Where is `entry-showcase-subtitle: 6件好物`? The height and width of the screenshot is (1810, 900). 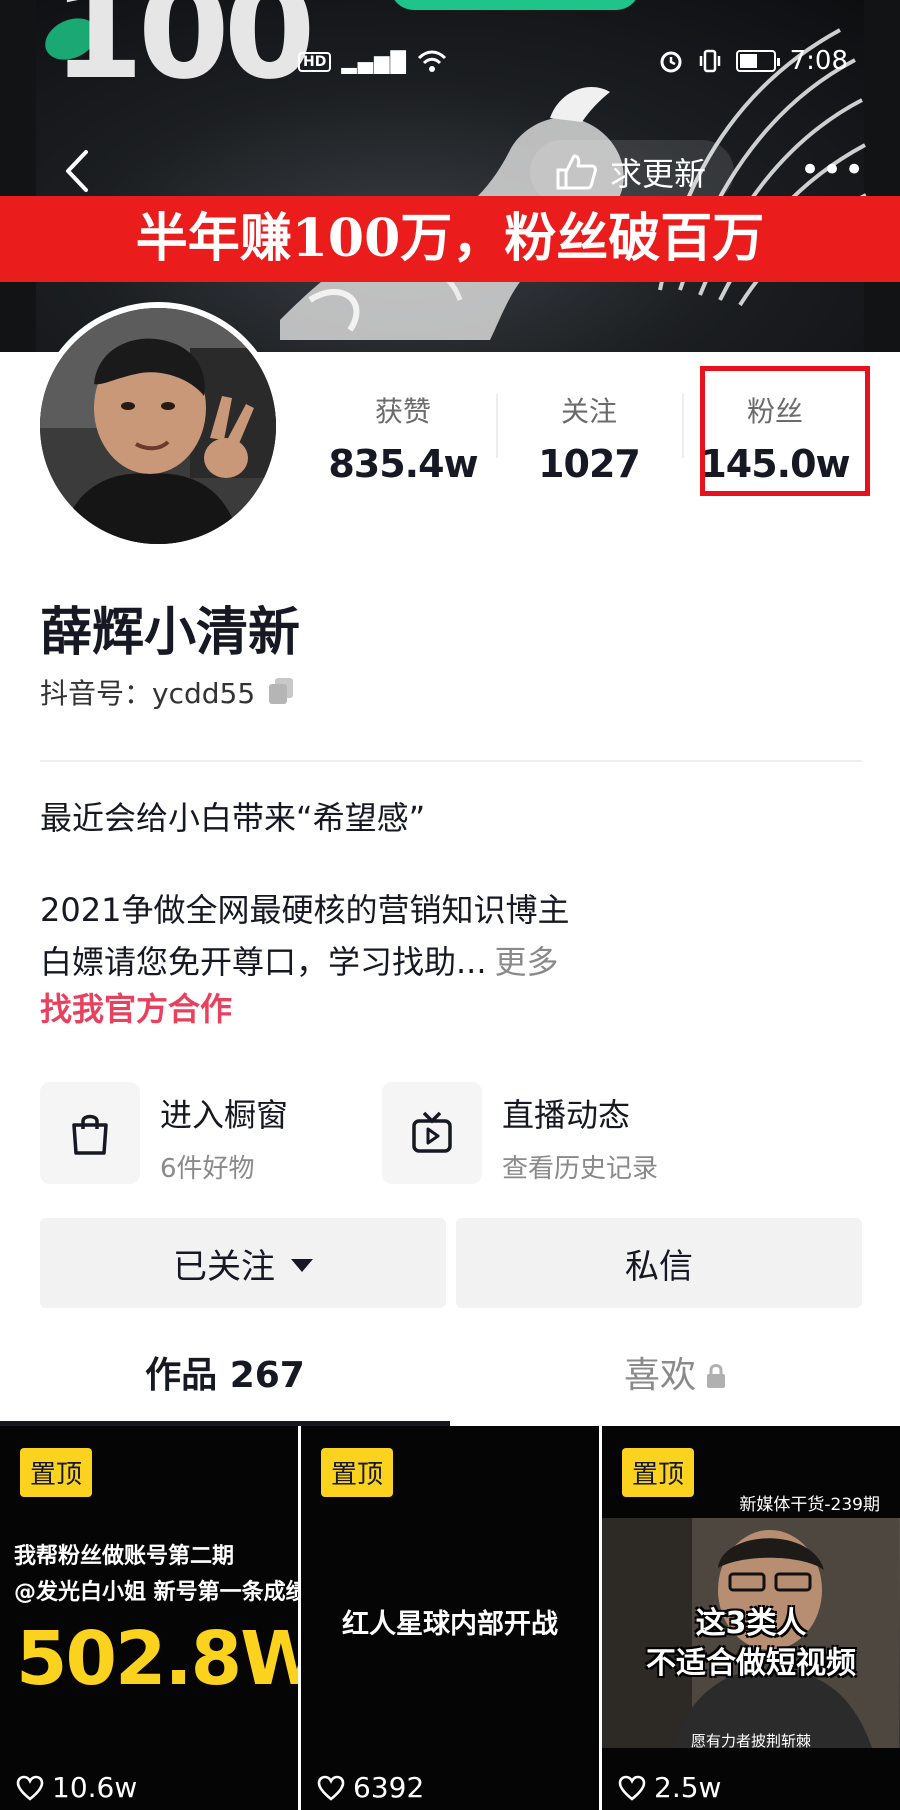 entry-showcase-subtitle: 6件好物 is located at coordinates (207, 1169).